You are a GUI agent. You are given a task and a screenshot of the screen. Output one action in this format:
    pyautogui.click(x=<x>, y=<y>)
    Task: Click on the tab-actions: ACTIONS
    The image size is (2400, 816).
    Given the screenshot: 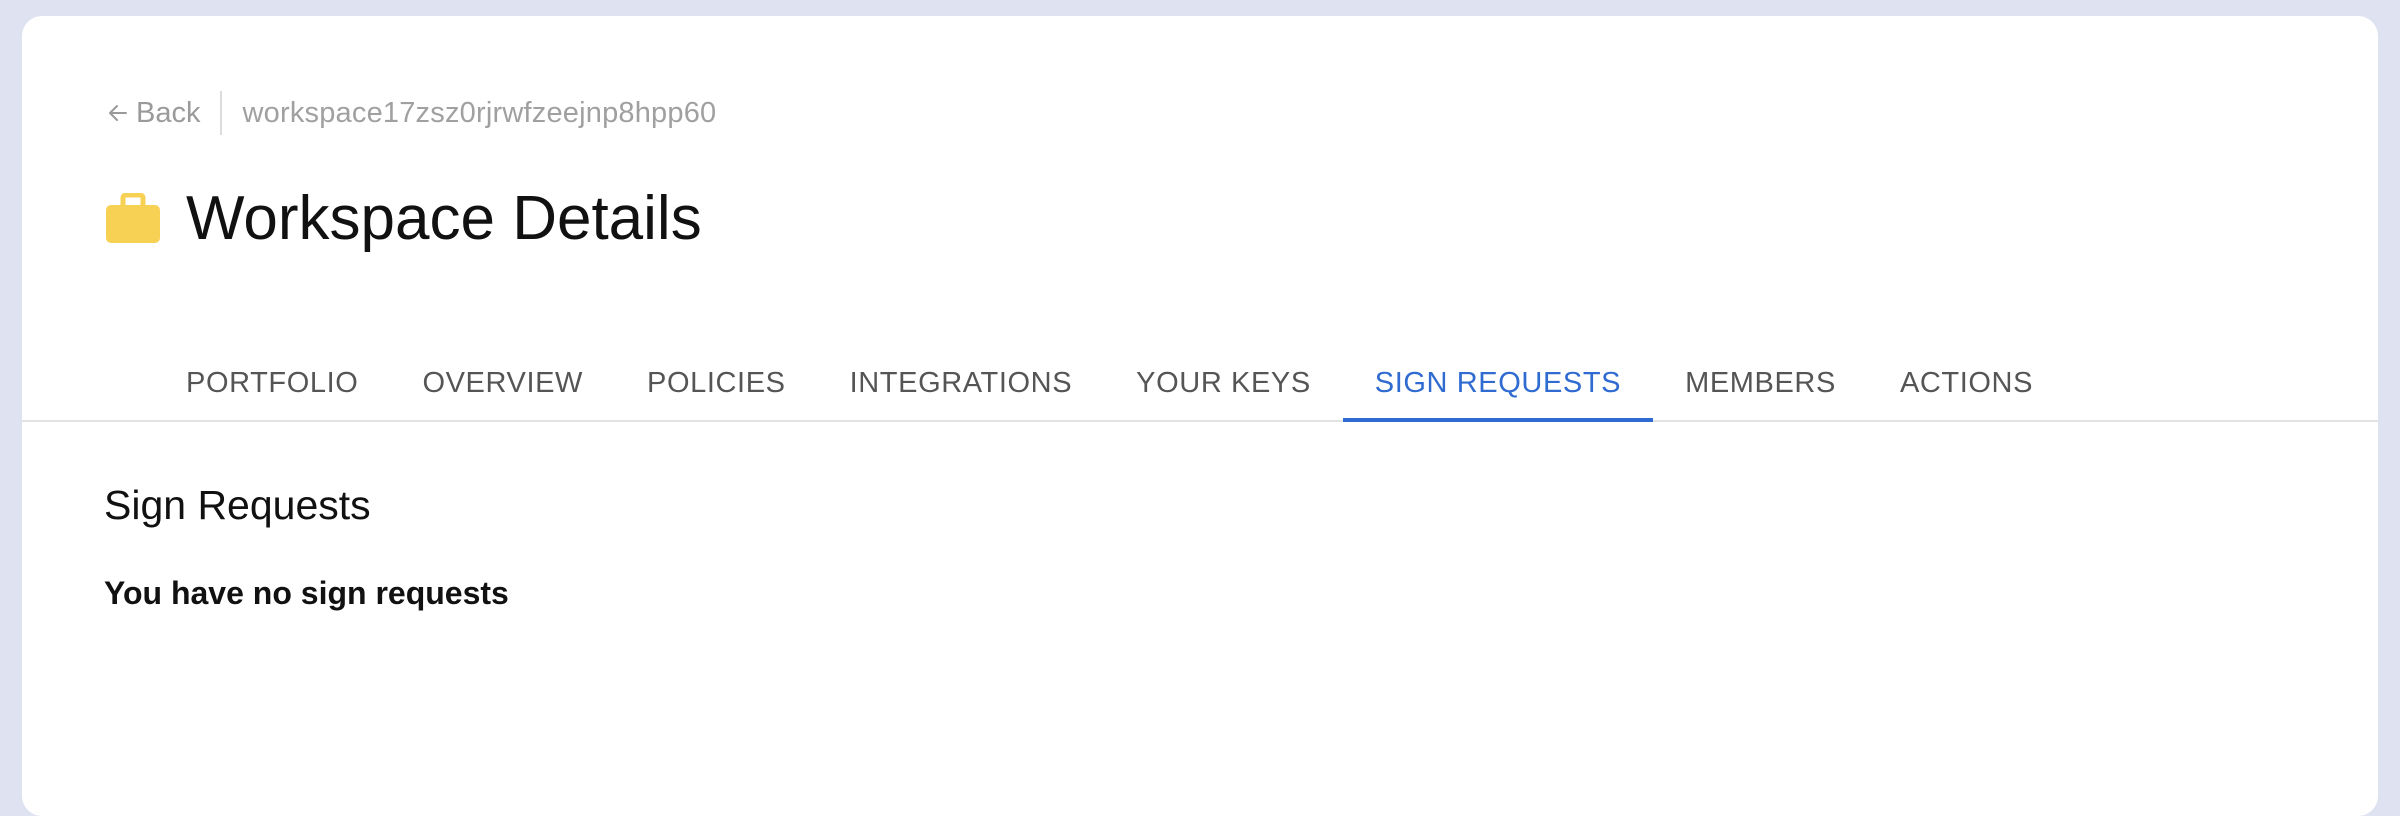 What is the action you would take?
    pyautogui.click(x=1966, y=383)
    